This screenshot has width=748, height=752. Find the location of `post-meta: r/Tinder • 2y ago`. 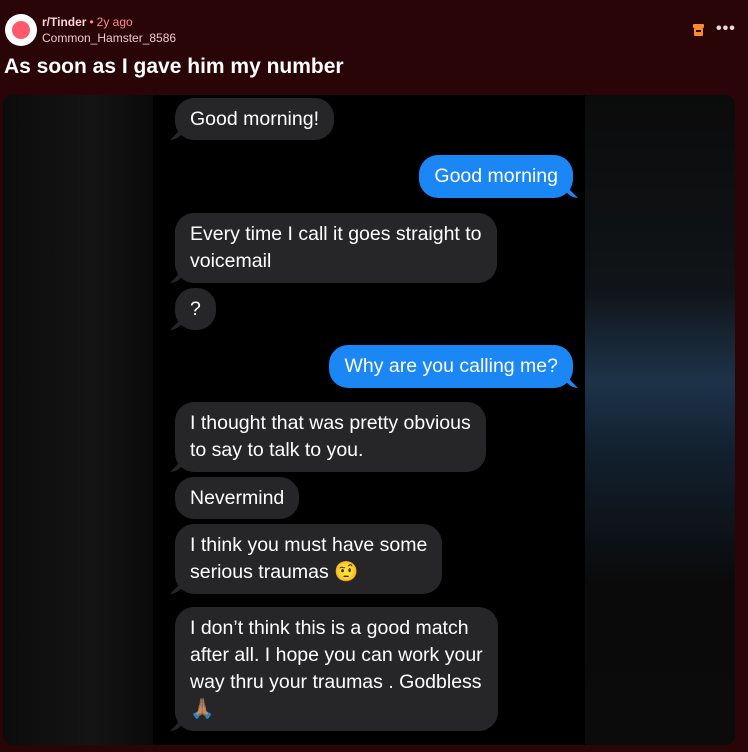

post-meta: r/Tinder • 2y ago is located at coordinates (87, 22).